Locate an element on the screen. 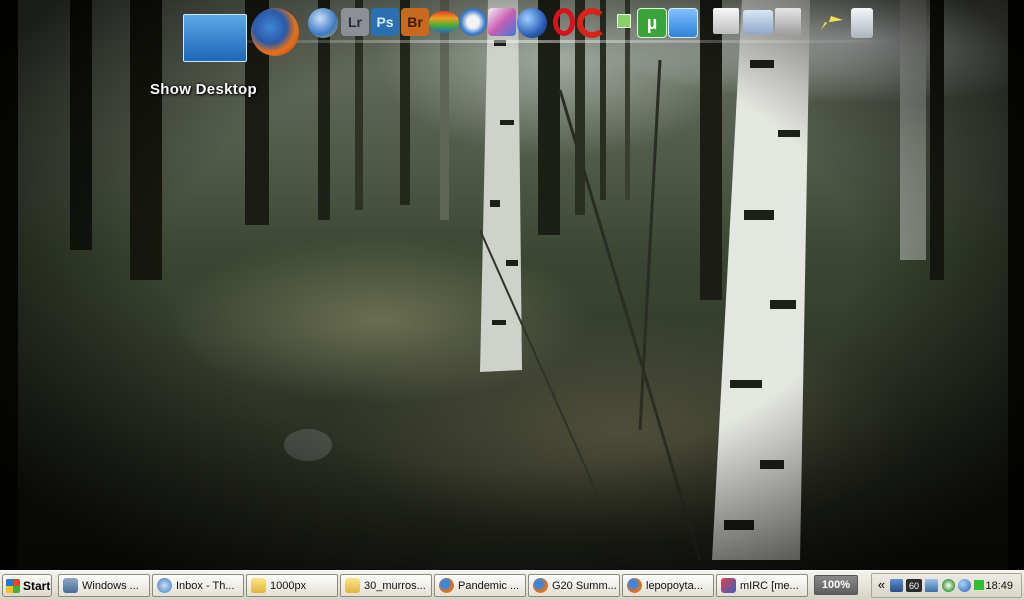 The height and width of the screenshot is (600, 1024). opera-icon is located at coordinates (564, 22).